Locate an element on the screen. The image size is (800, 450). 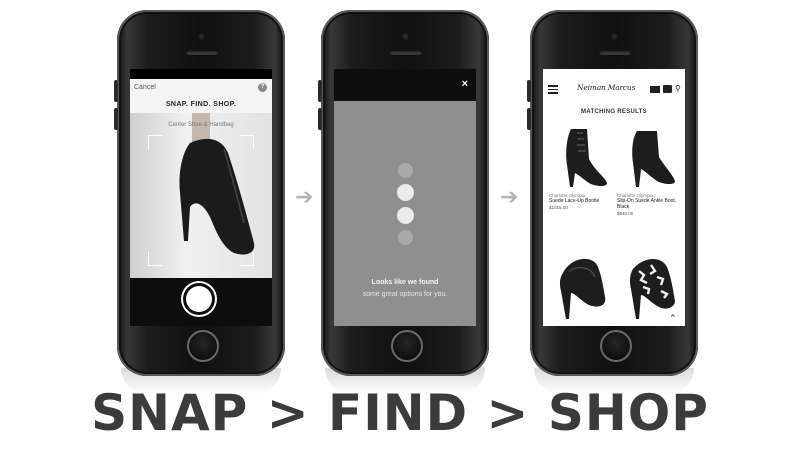
cancel-button: Cancel is located at coordinates (145, 87).